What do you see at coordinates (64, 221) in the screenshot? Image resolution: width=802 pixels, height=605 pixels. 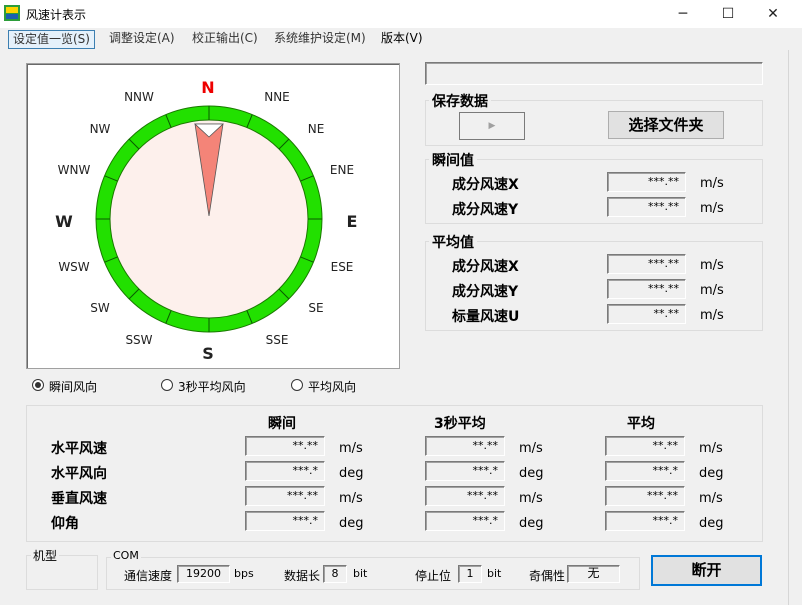 I see `compass-label-w: W` at bounding box center [64, 221].